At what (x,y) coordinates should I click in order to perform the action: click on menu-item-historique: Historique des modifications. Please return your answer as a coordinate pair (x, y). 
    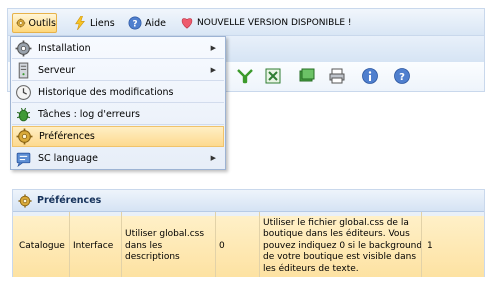
    Looking at the image, I should click on (118, 92).